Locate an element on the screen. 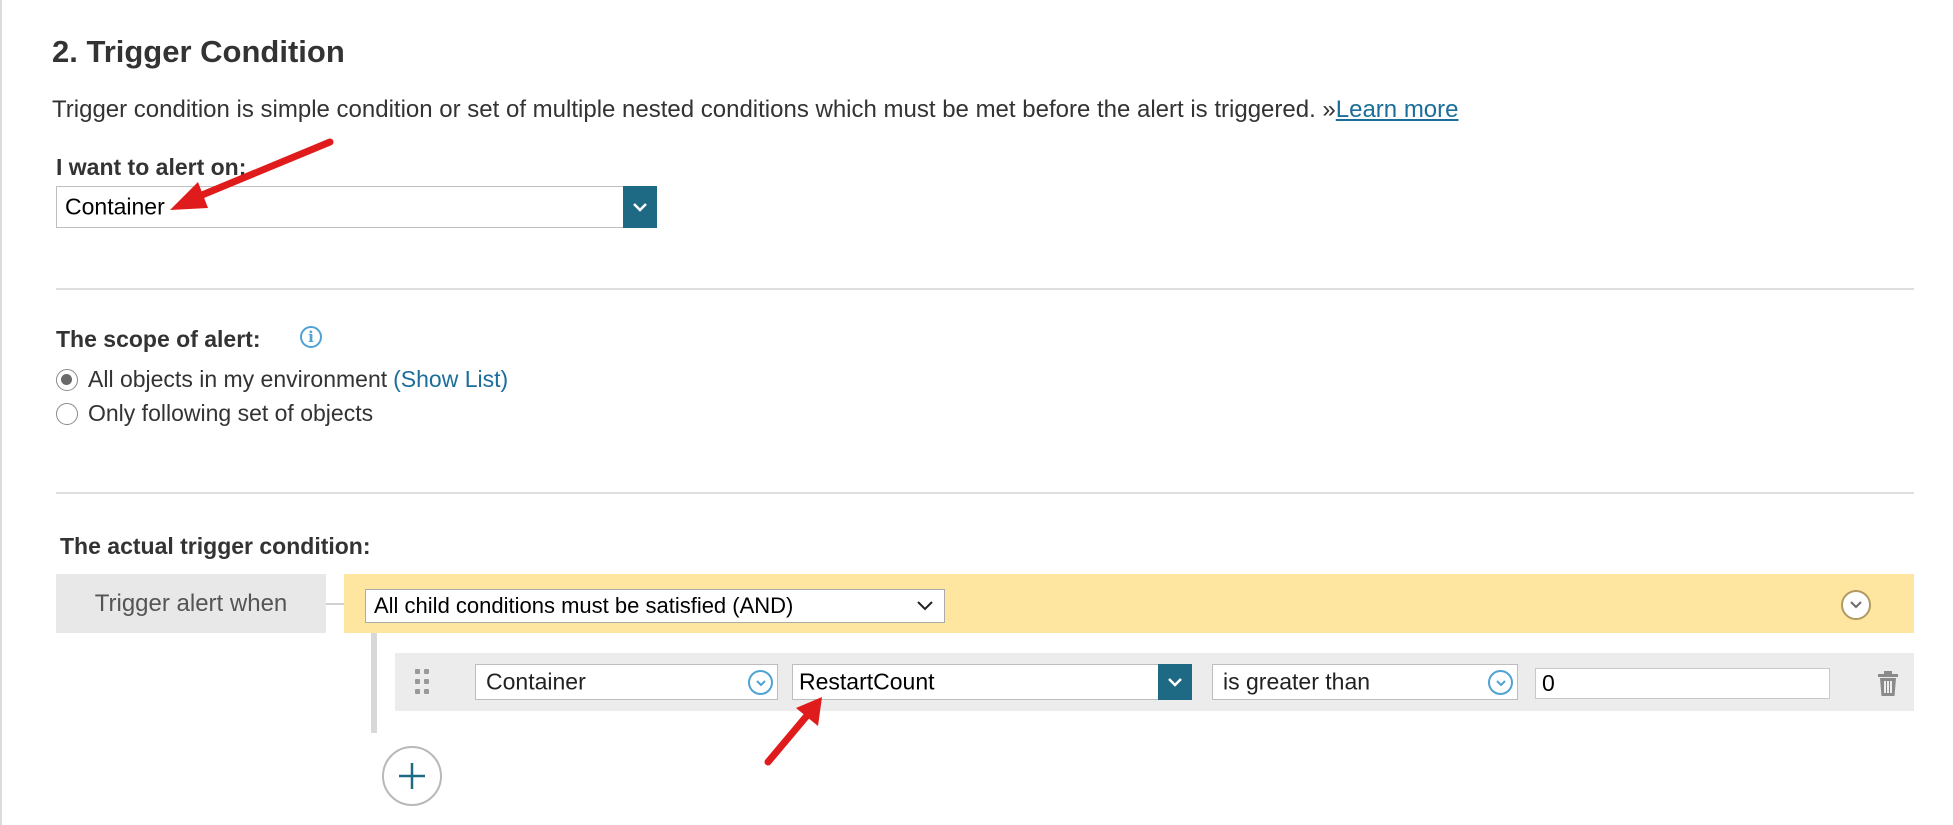  section-title: 2. Trigger Condition is located at coordinates (198, 51).